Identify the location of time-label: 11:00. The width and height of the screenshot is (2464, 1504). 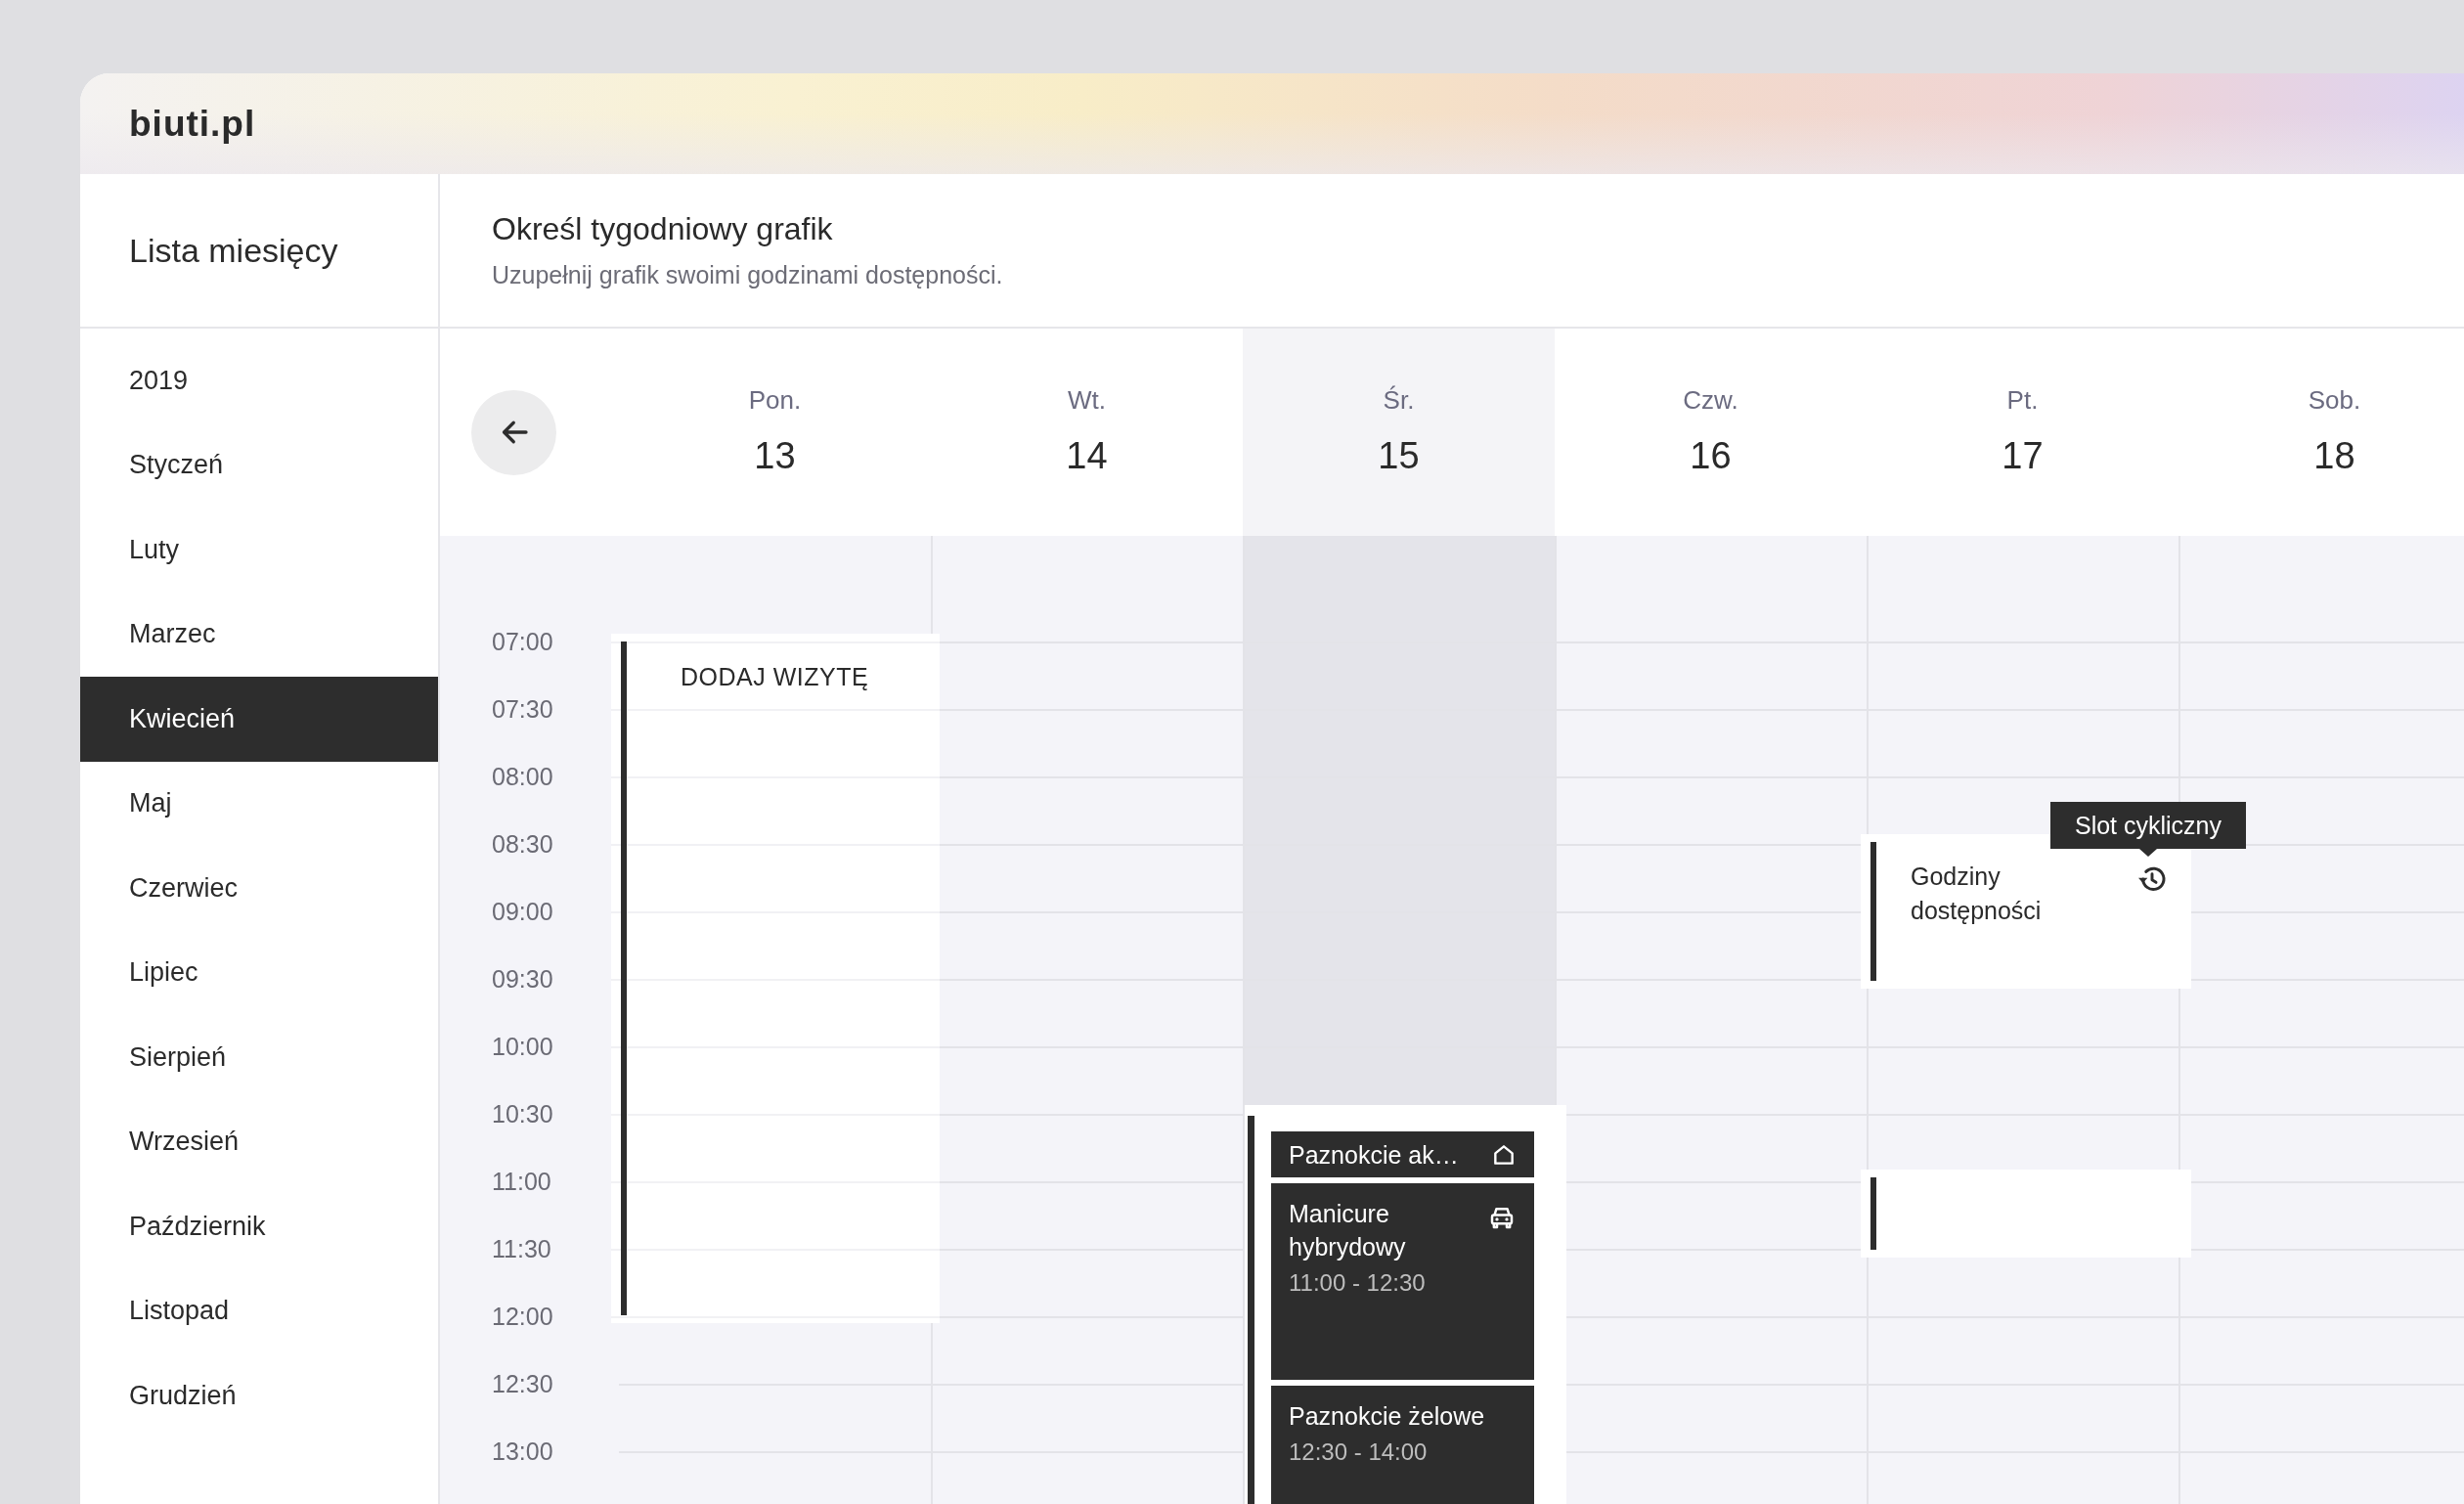
(521, 1182).